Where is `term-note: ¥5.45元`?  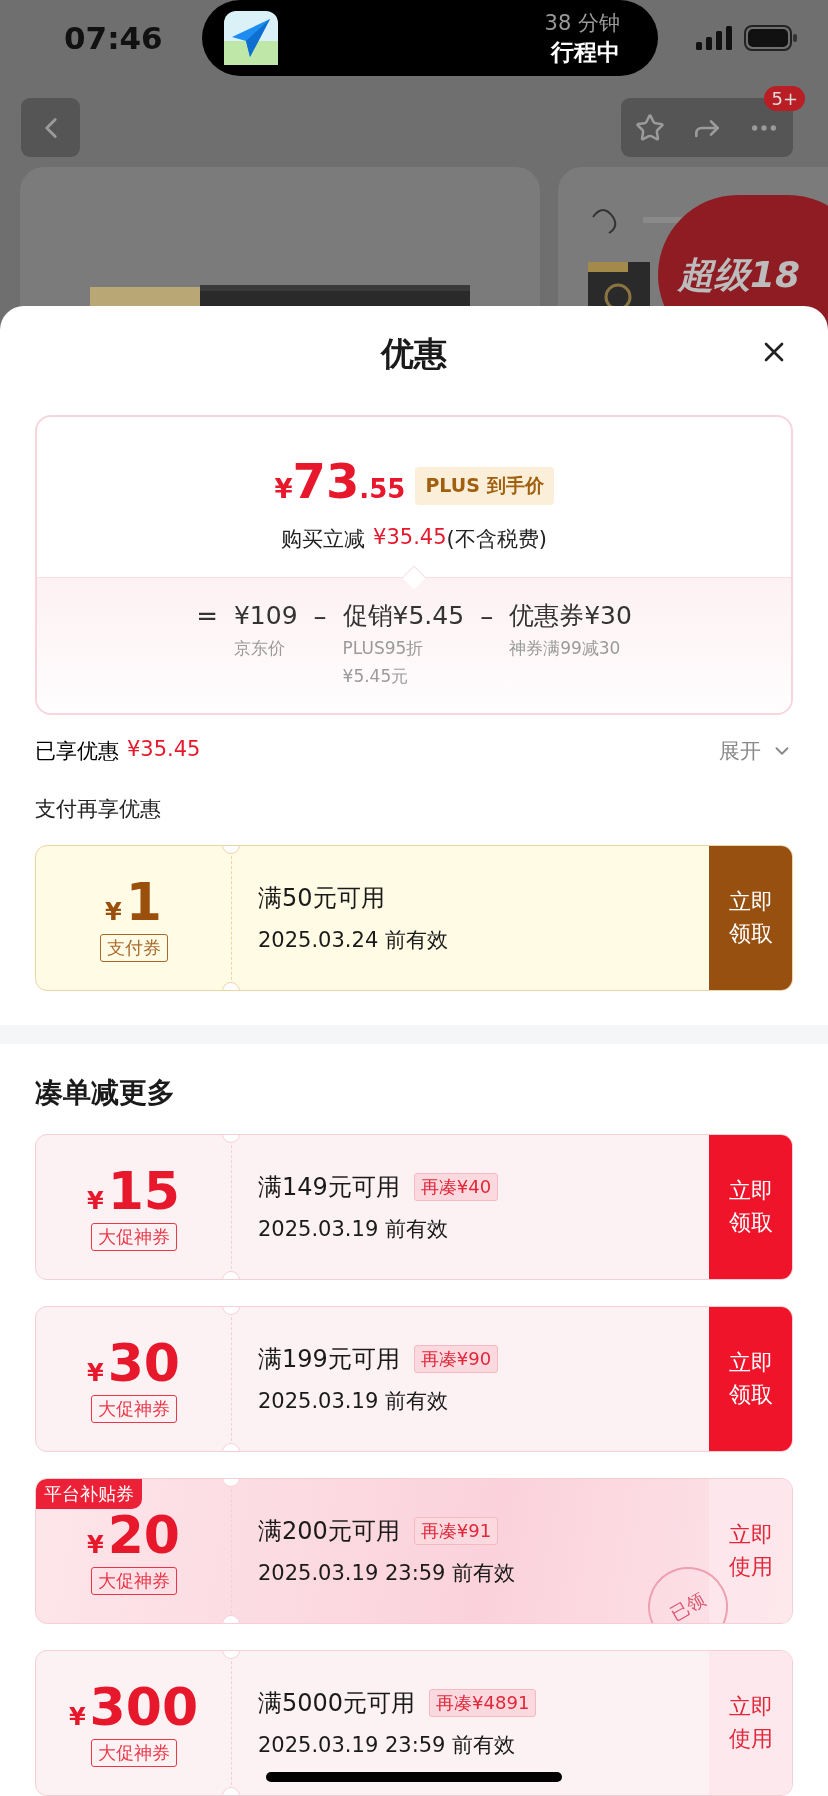 term-note: ¥5.45元 is located at coordinates (376, 676).